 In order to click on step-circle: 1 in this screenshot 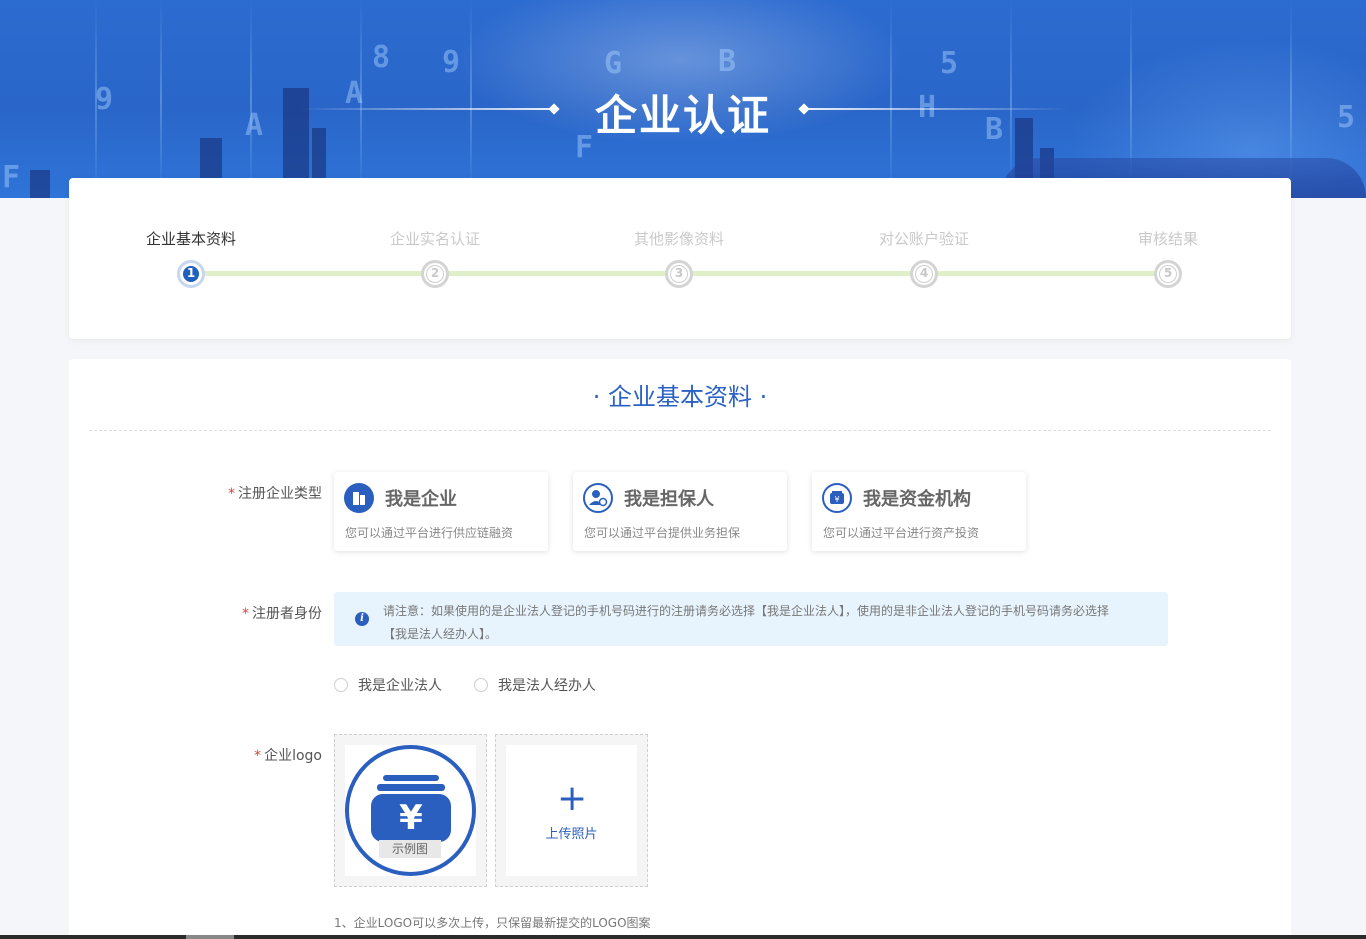, I will do `click(191, 274)`.